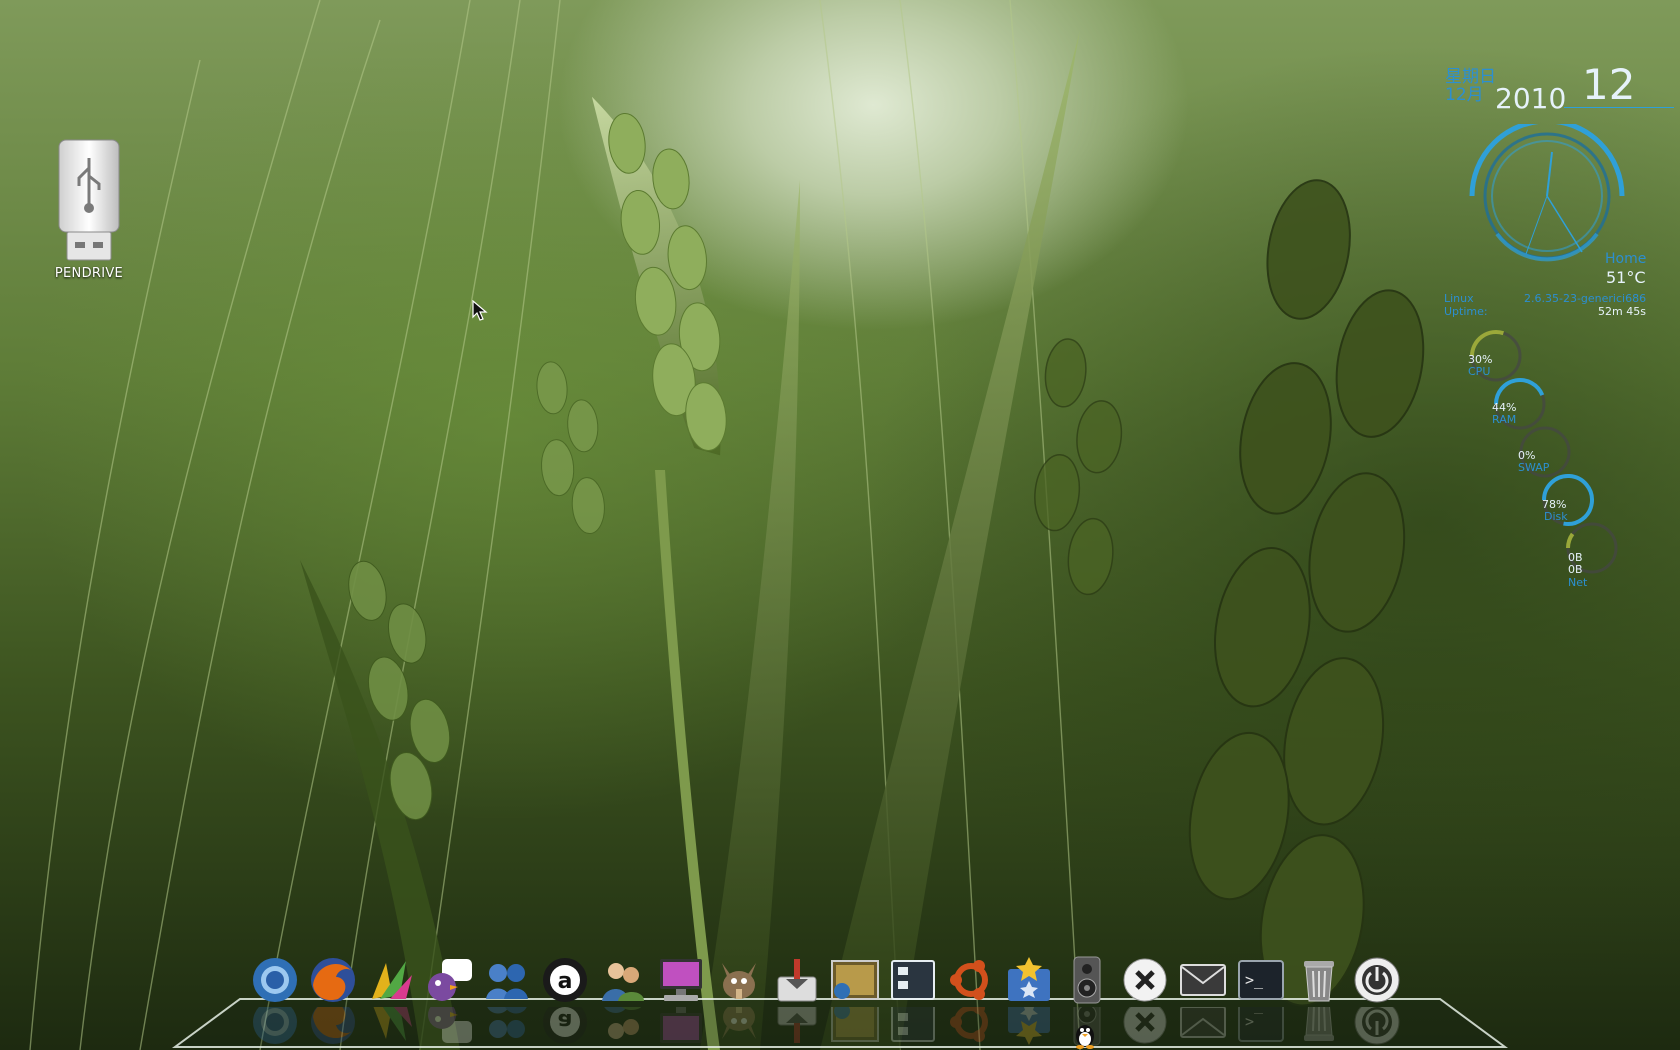 The height and width of the screenshot is (1050, 1680). What do you see at coordinates (1145, 980) in the screenshot?
I see `close-icon` at bounding box center [1145, 980].